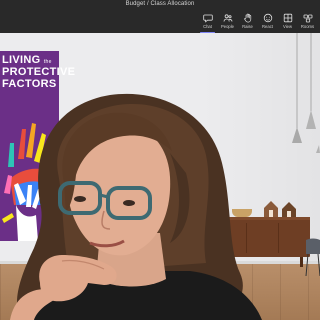  Describe the element at coordinates (247, 26) in the screenshot. I see `raise-label: Raise` at that location.